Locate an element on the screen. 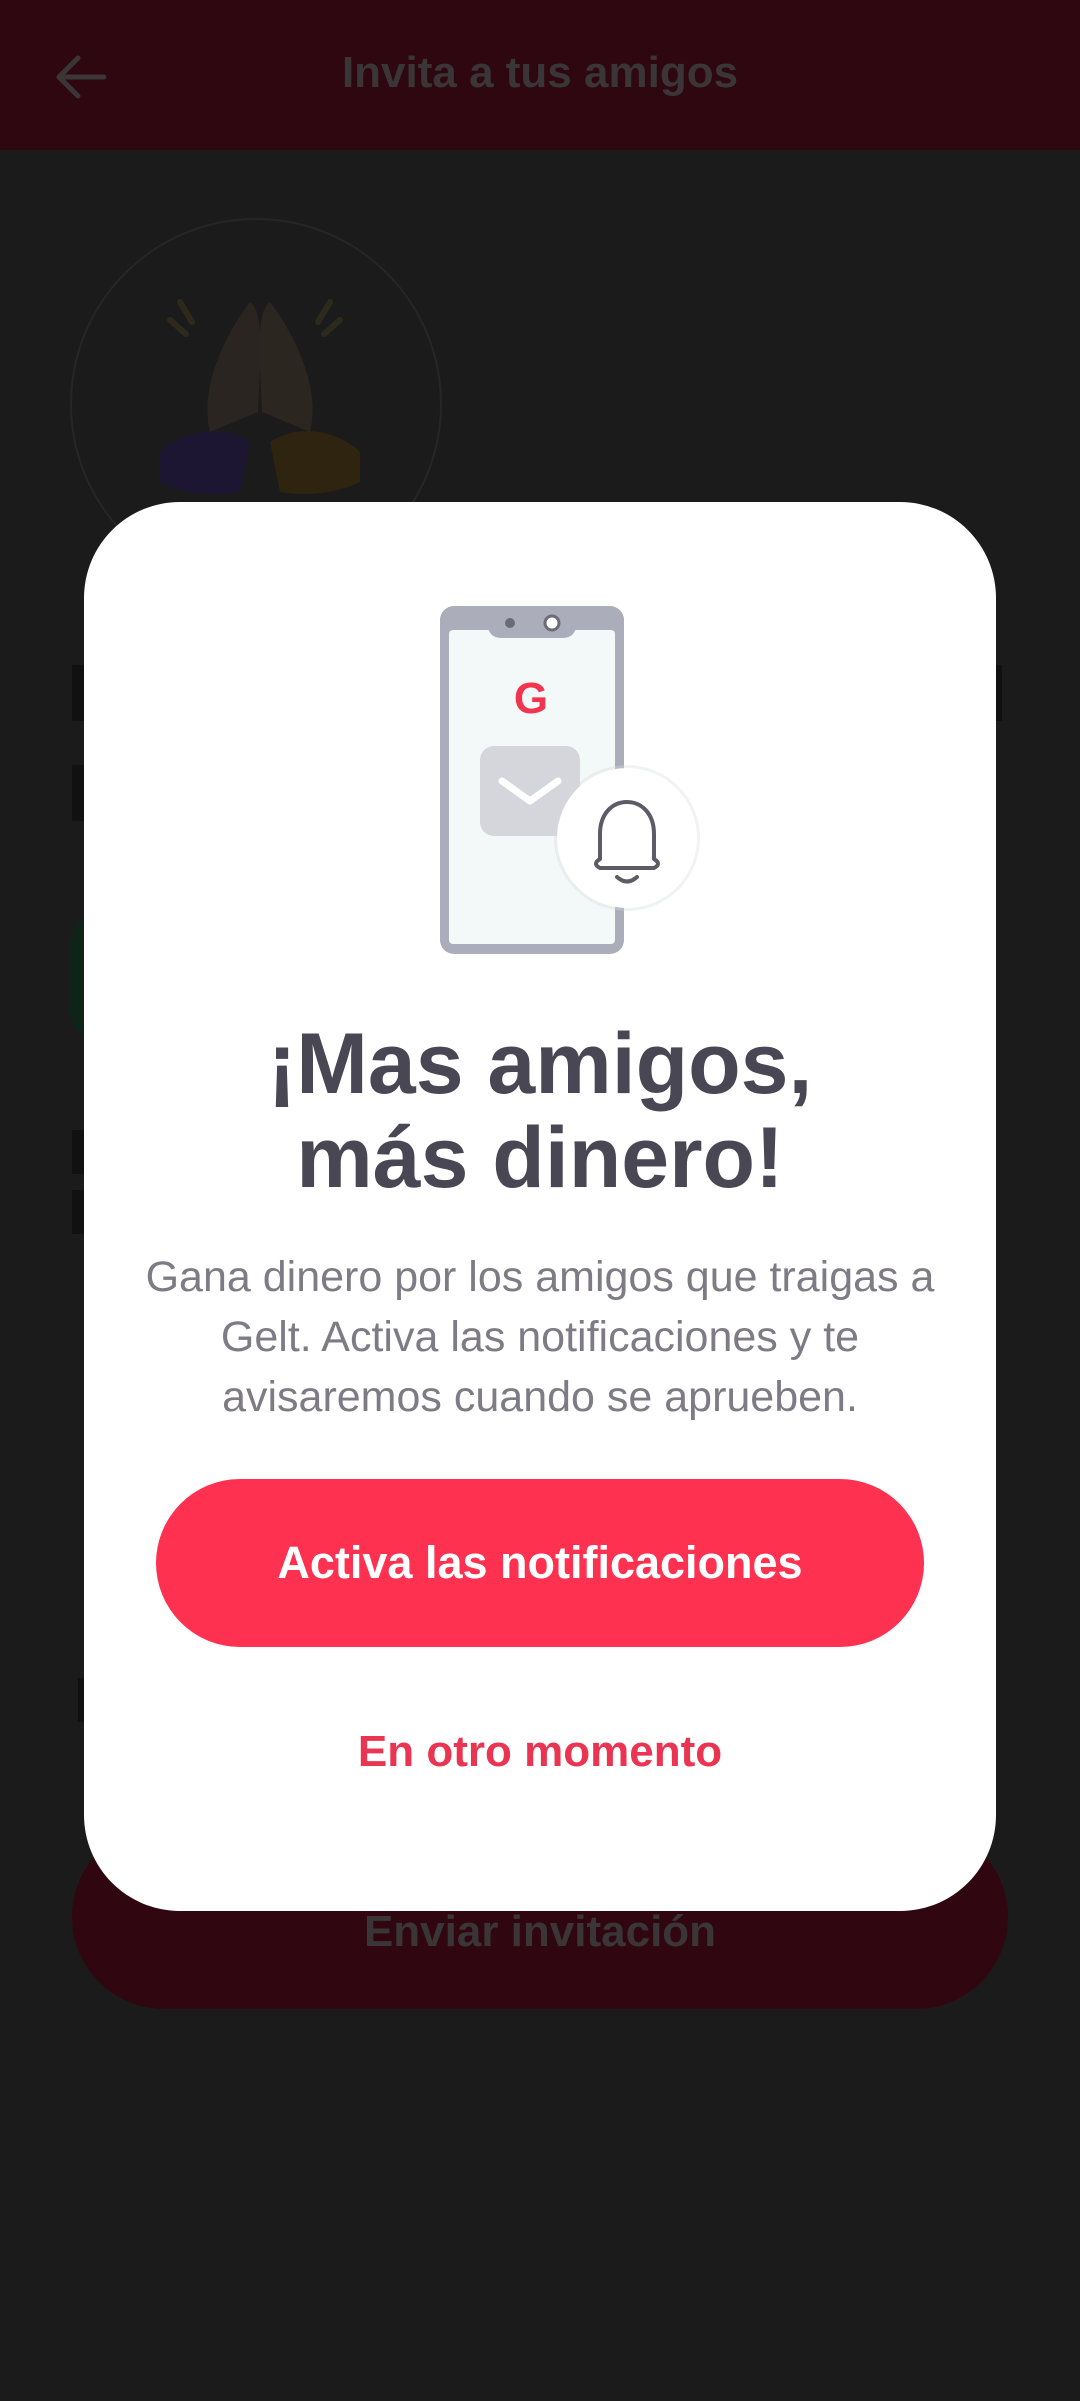 The height and width of the screenshot is (2401, 1080). app-bar: Invita a tus amigos is located at coordinates (540, 75).